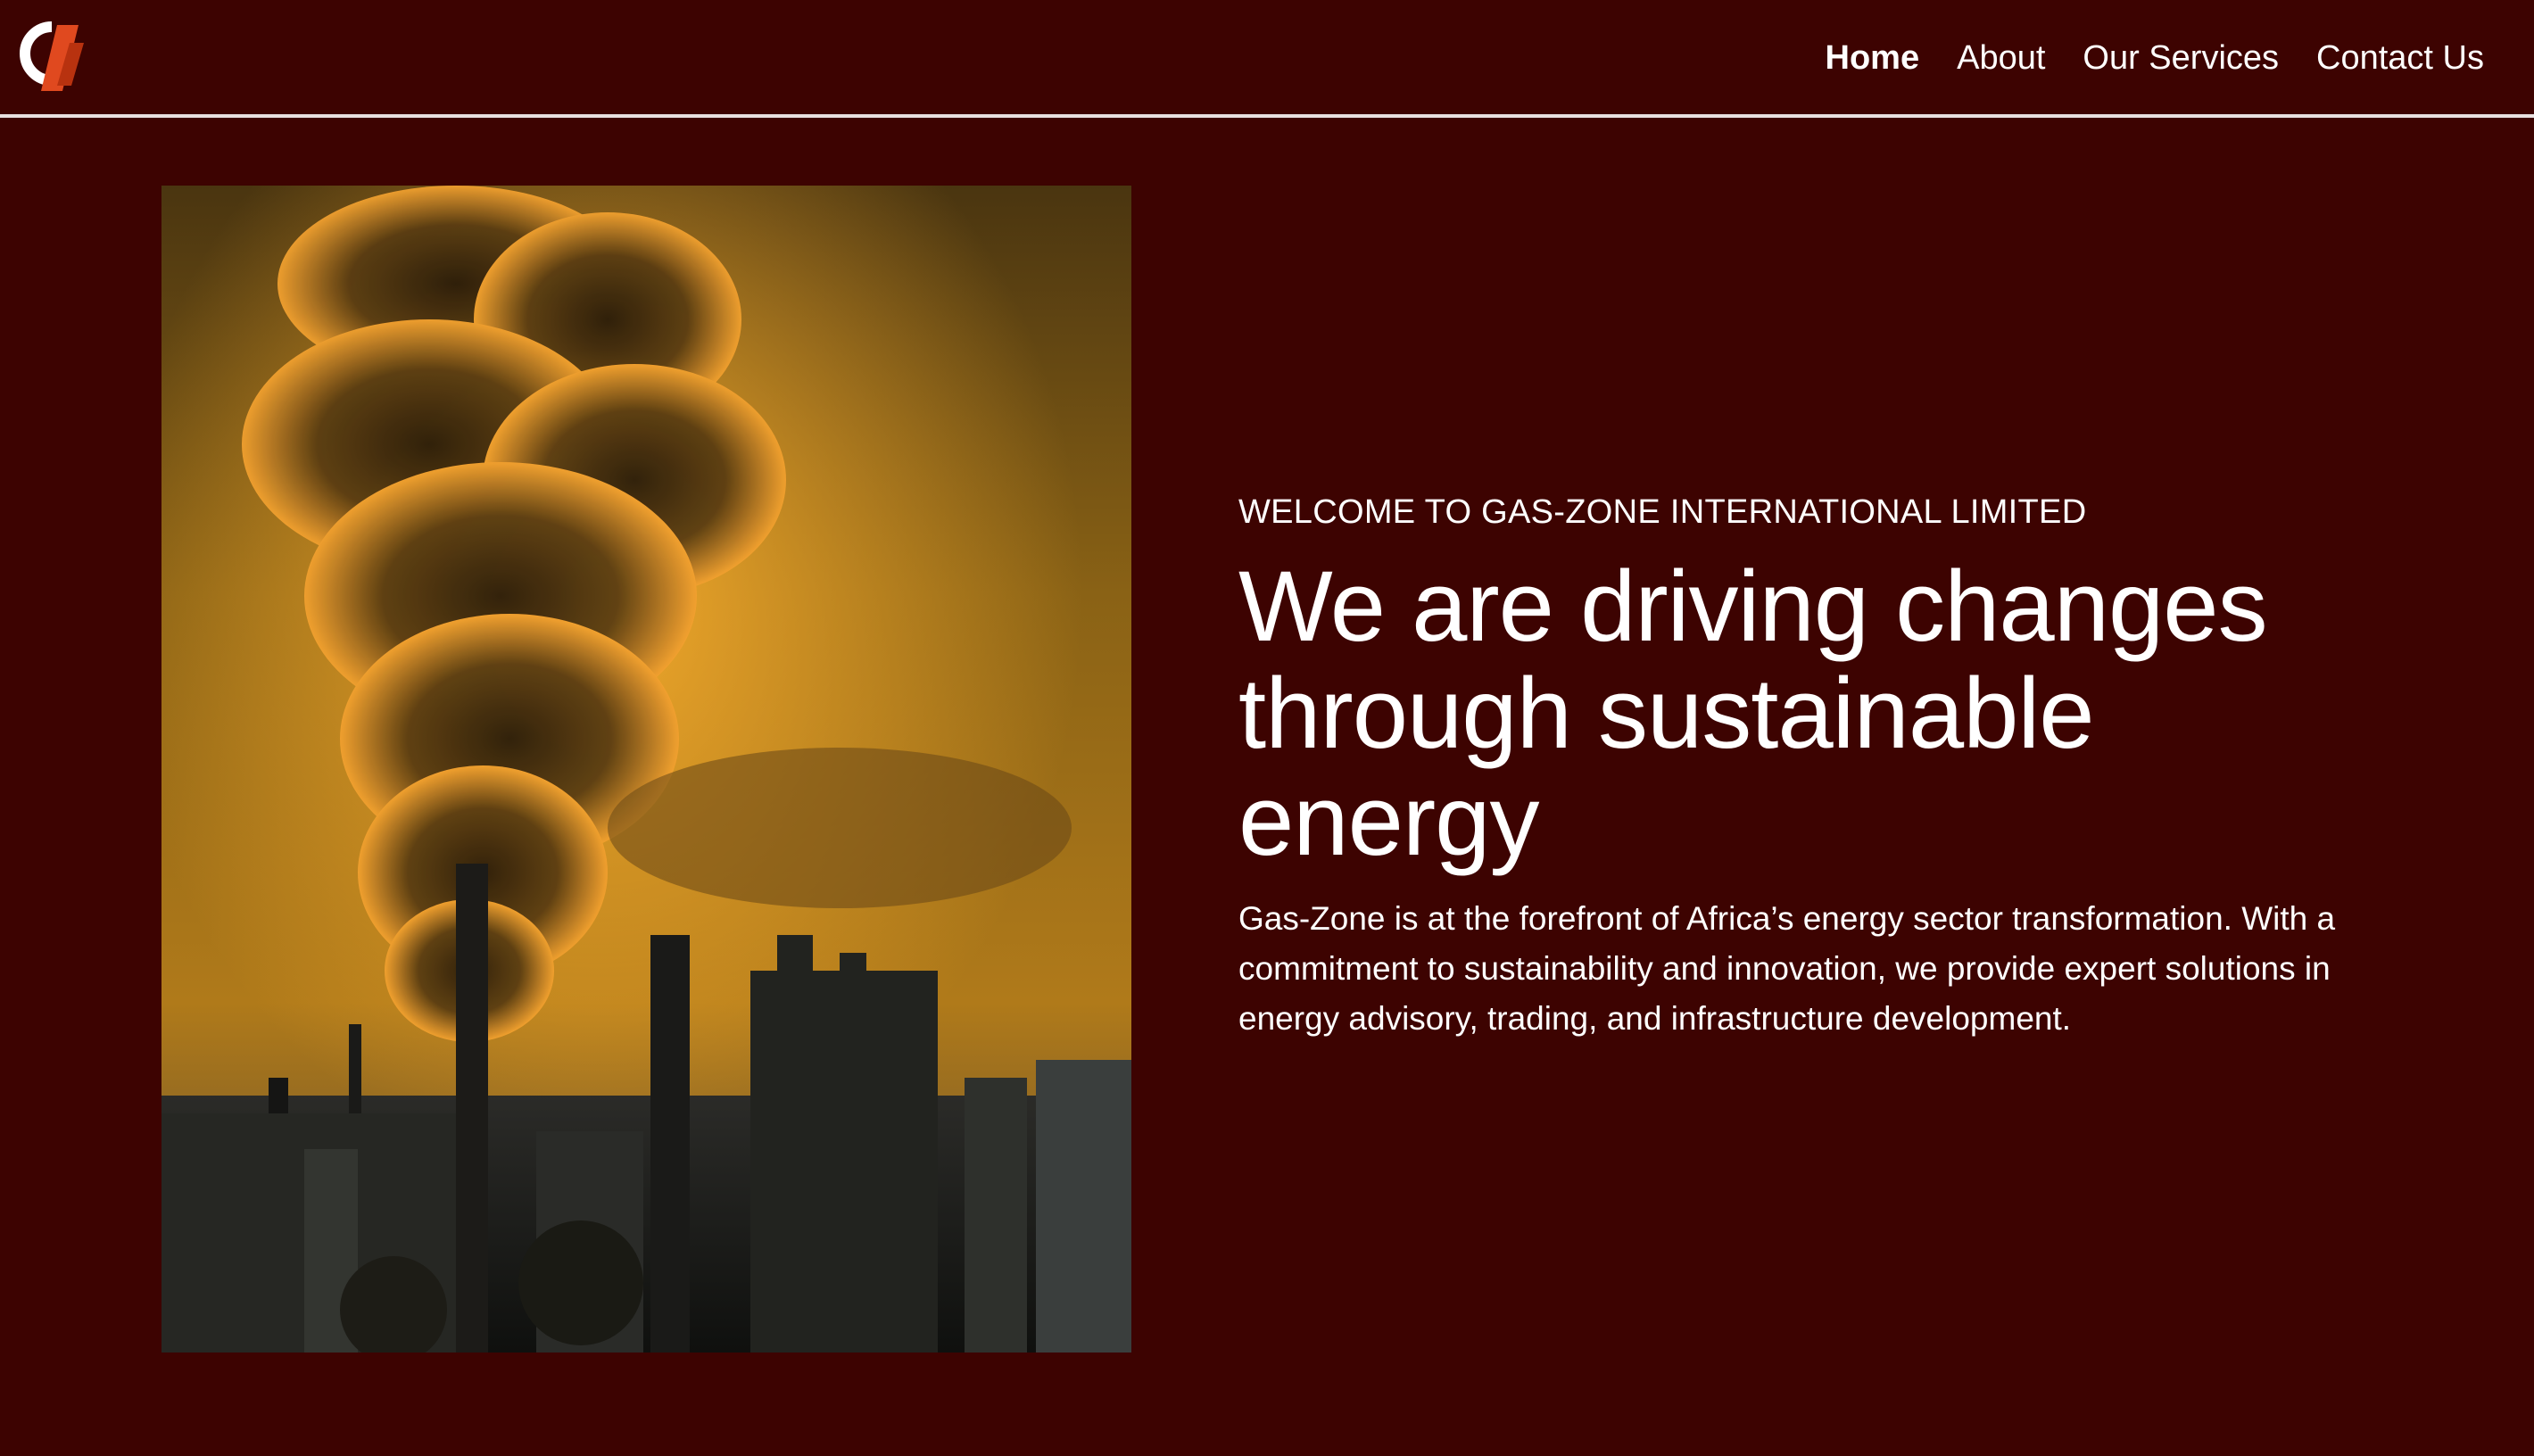 This screenshot has width=2534, height=1456. I want to click on gas-zone-logo-icon, so click(51, 58).